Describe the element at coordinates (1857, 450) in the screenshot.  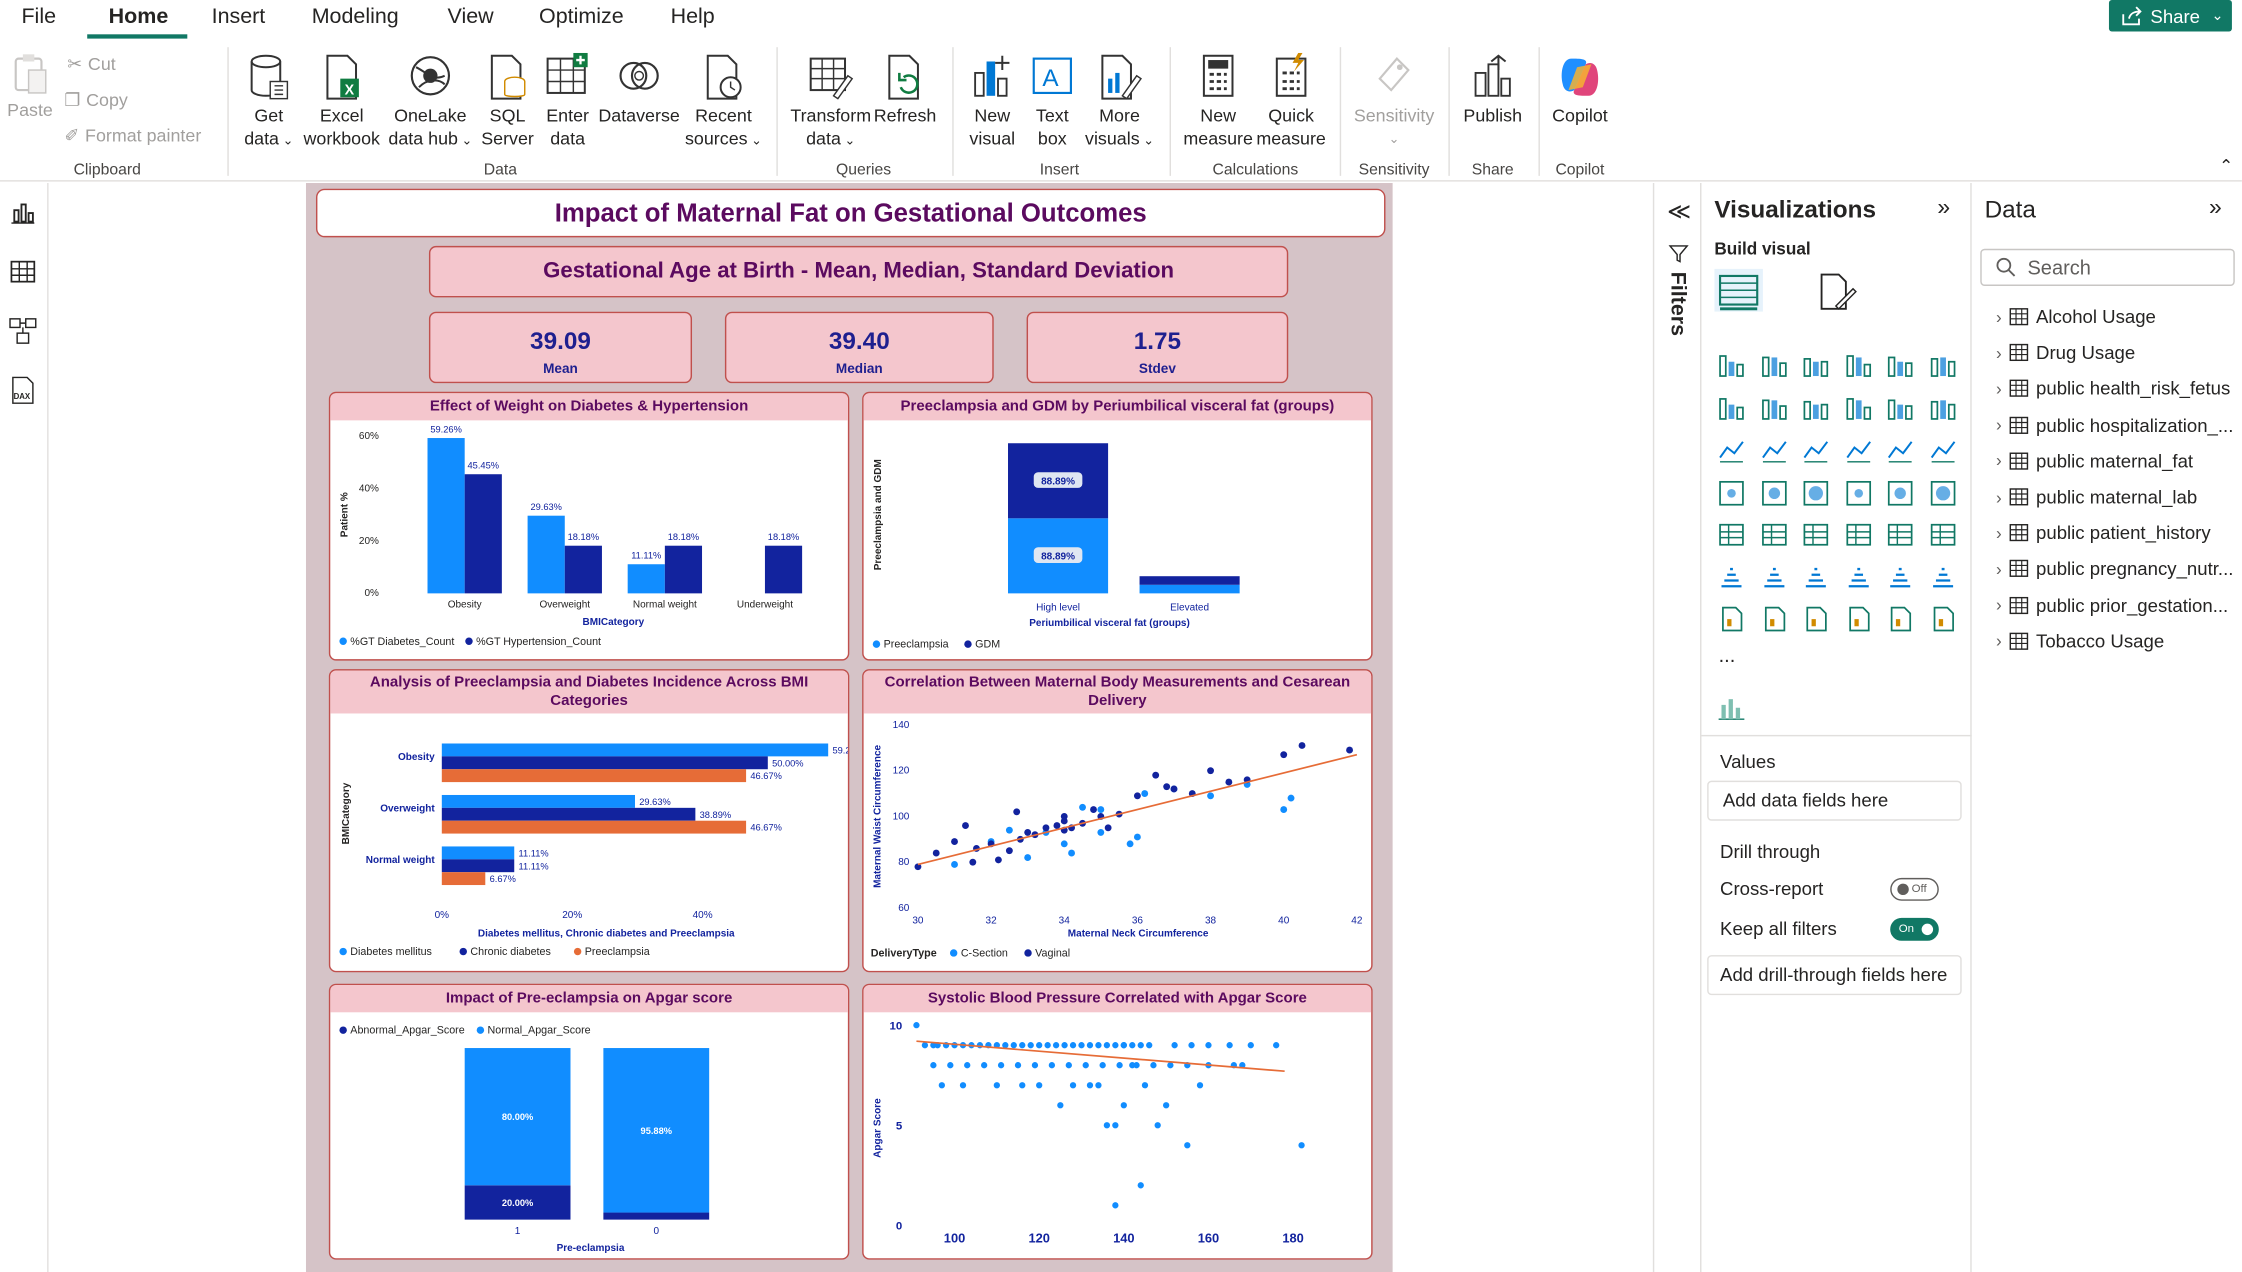
I see `scatter-icon` at that location.